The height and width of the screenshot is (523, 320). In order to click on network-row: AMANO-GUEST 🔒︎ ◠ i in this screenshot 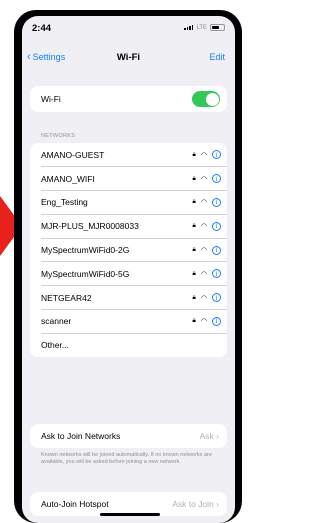, I will do `click(128, 155)`.